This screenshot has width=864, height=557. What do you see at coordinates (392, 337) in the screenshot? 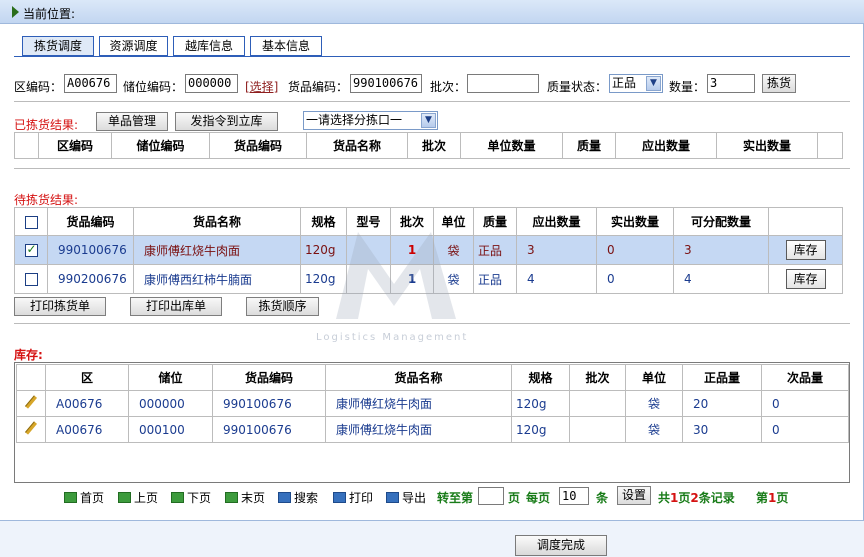
I see `watermark-text: Logistics Management` at bounding box center [392, 337].